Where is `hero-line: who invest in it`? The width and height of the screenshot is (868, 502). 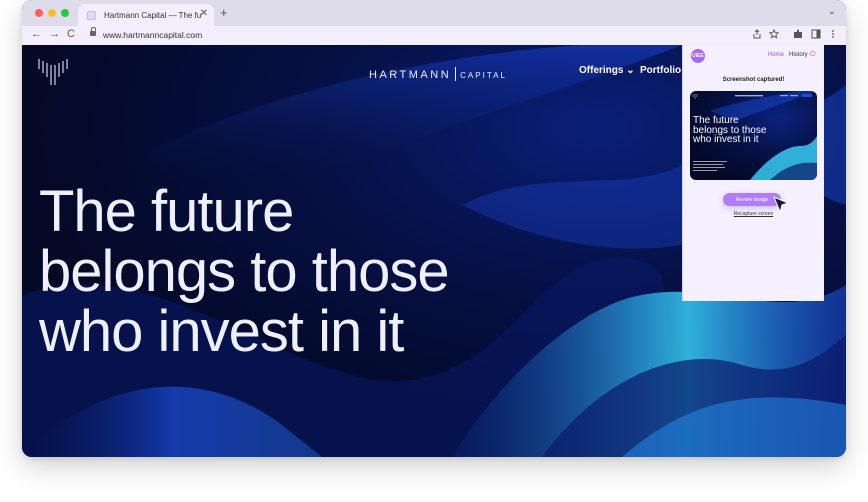
hero-line: who invest in it is located at coordinates (221, 331).